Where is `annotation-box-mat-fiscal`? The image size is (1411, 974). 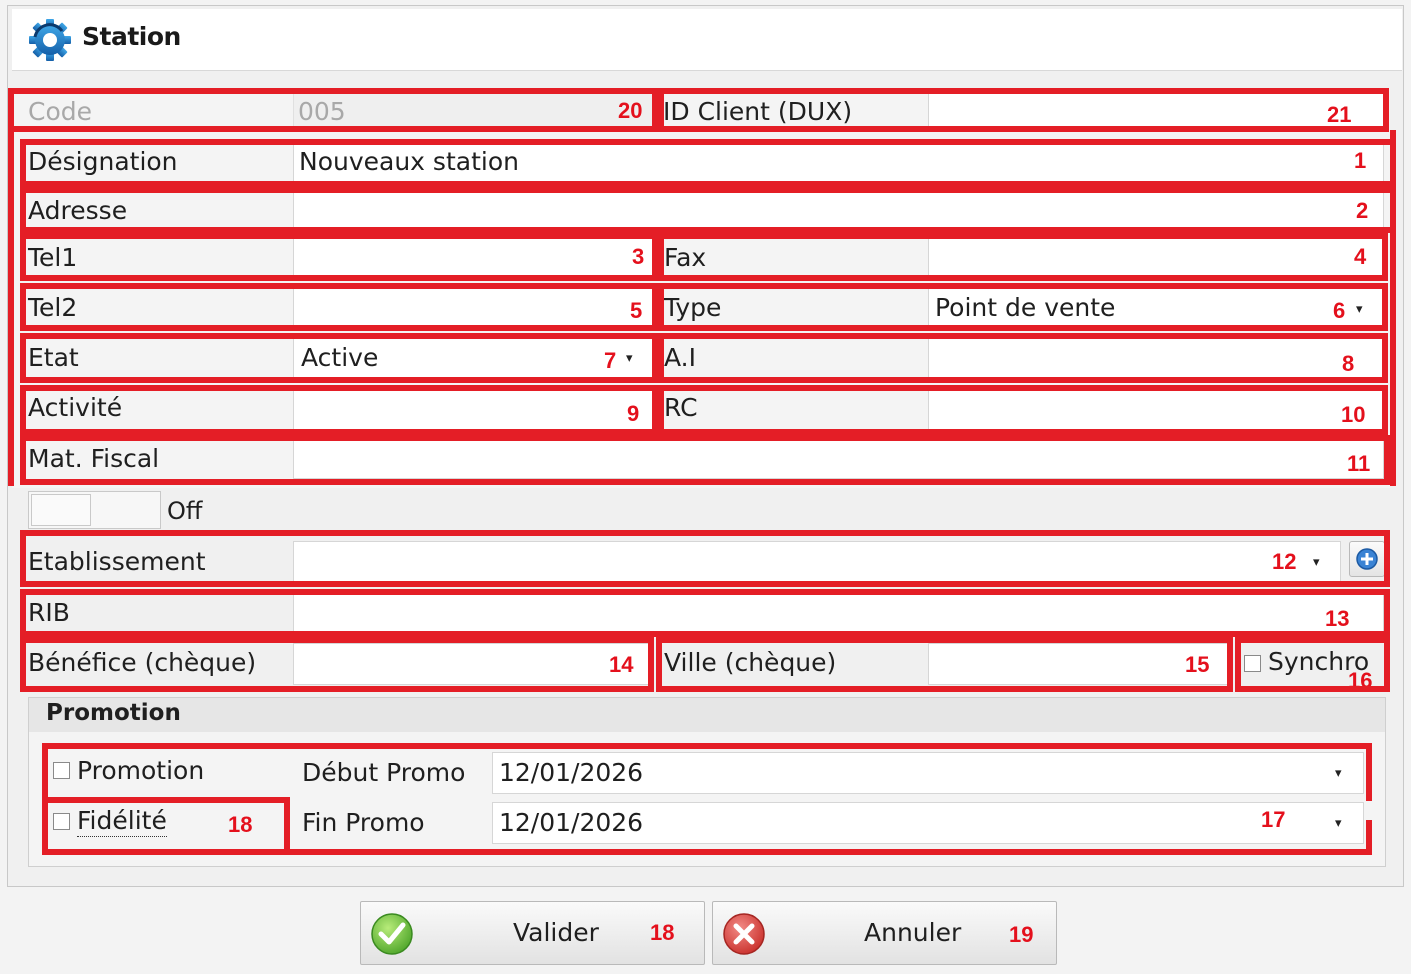 annotation-box-mat-fiscal is located at coordinates (705, 460).